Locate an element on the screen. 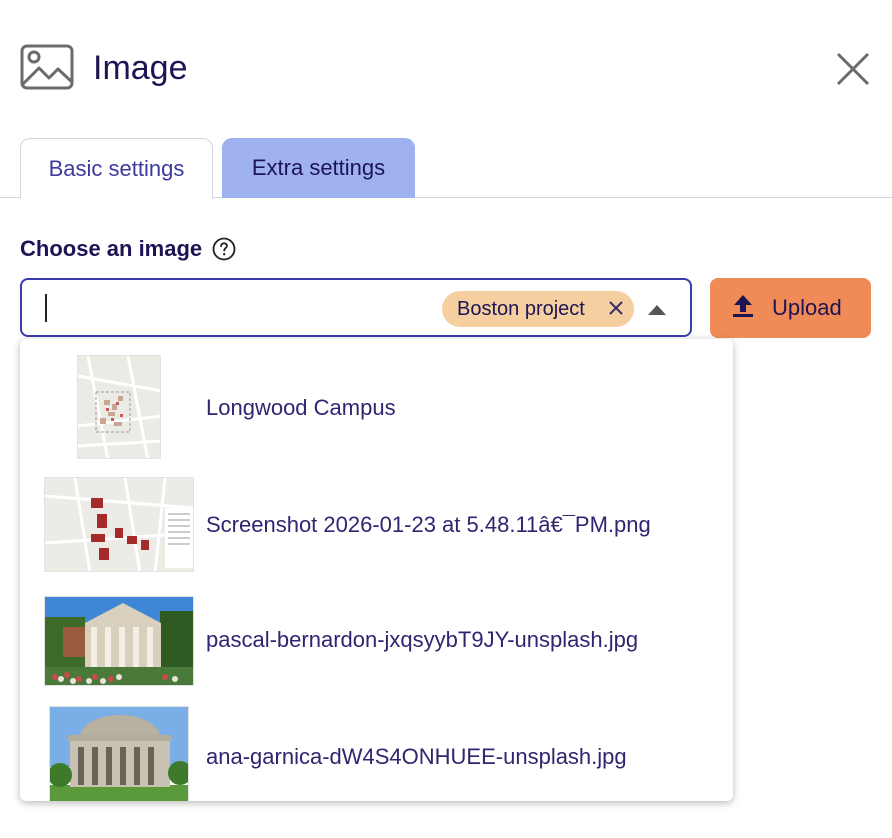  help-icon is located at coordinates (224, 249).